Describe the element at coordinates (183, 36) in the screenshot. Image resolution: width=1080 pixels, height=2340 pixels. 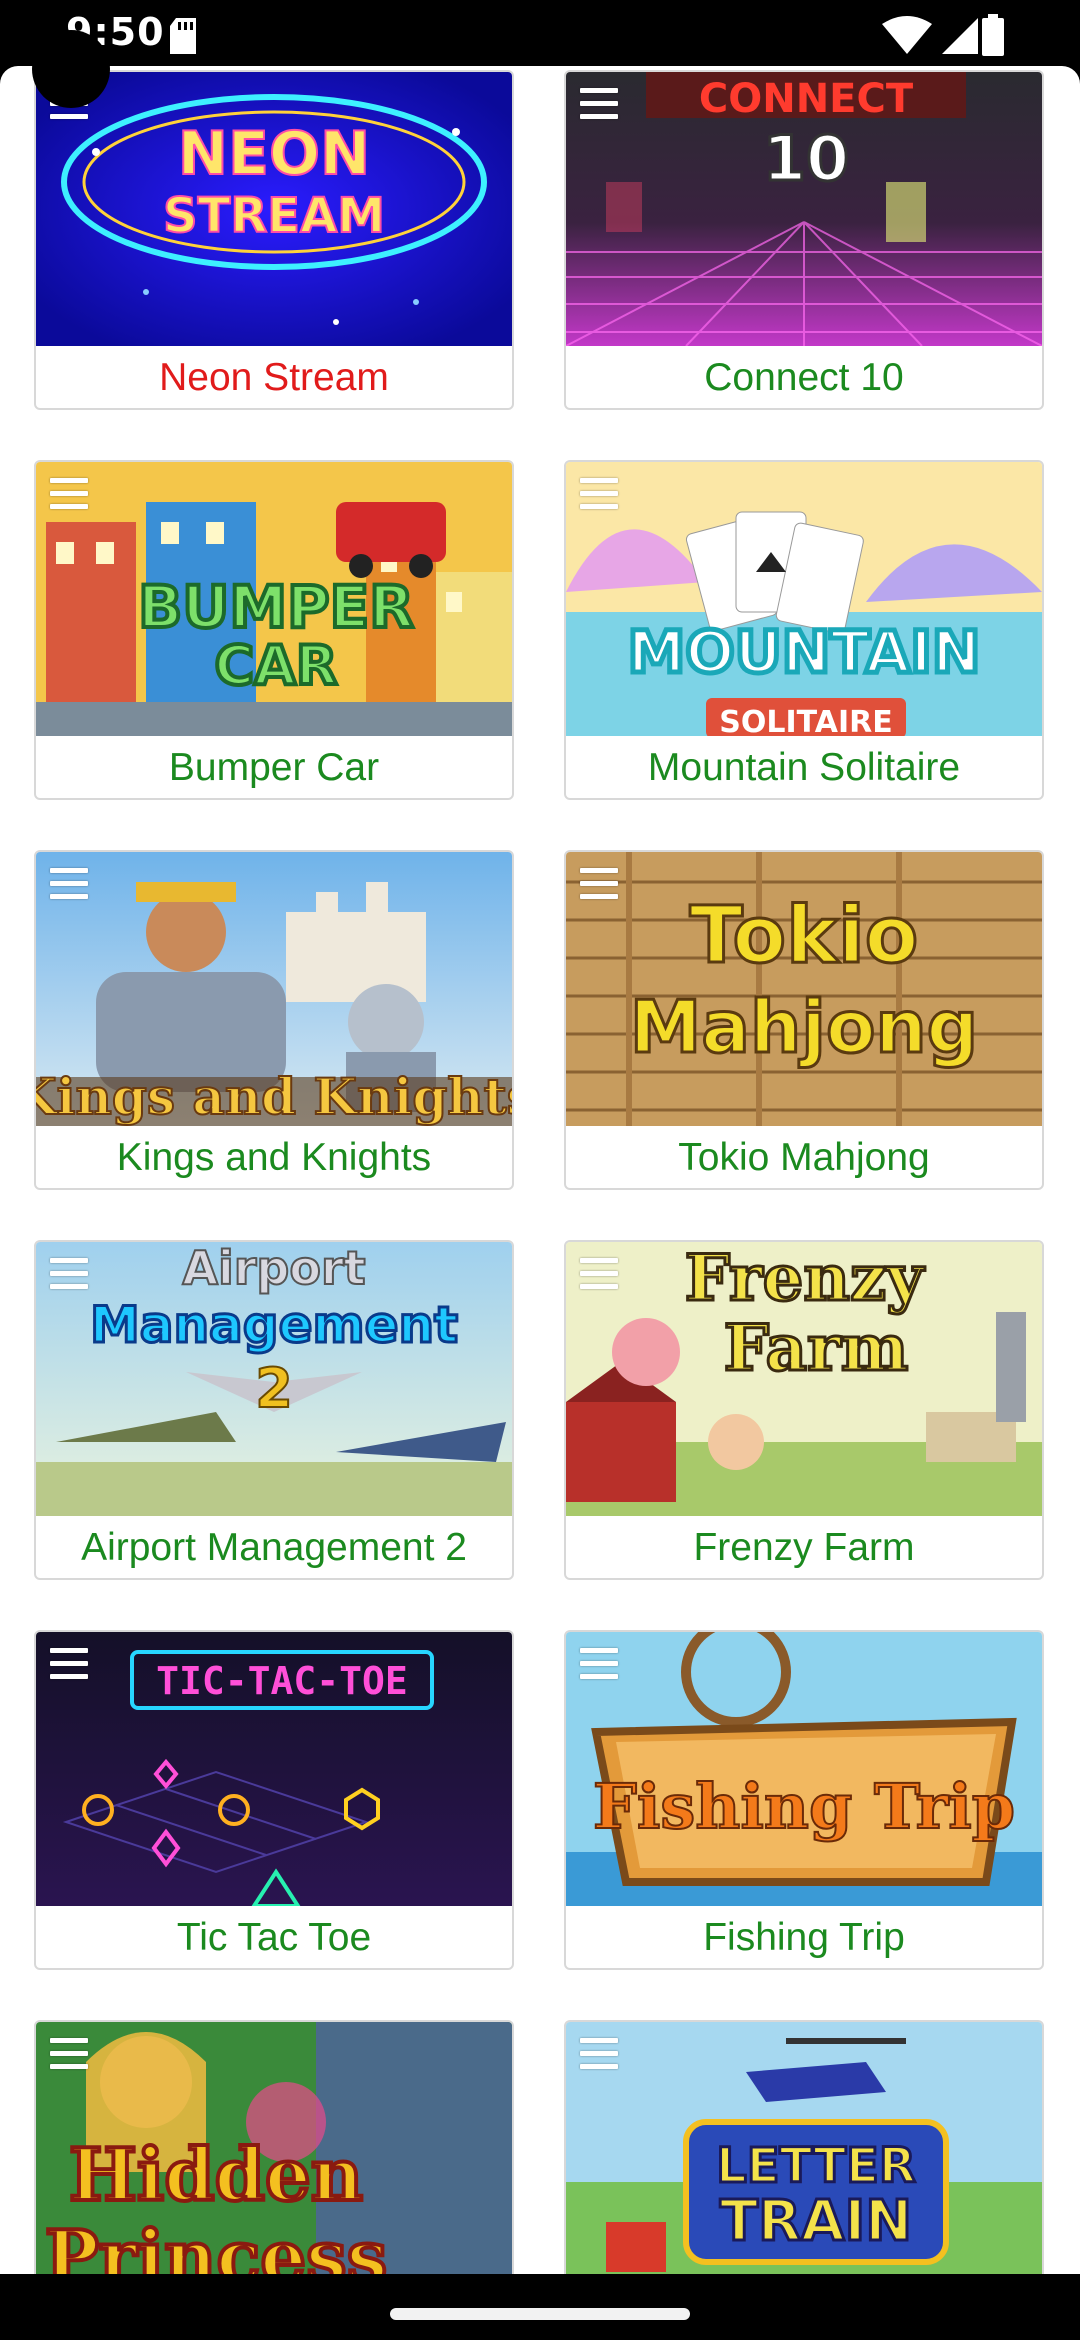
I see `sd-card-icon` at that location.